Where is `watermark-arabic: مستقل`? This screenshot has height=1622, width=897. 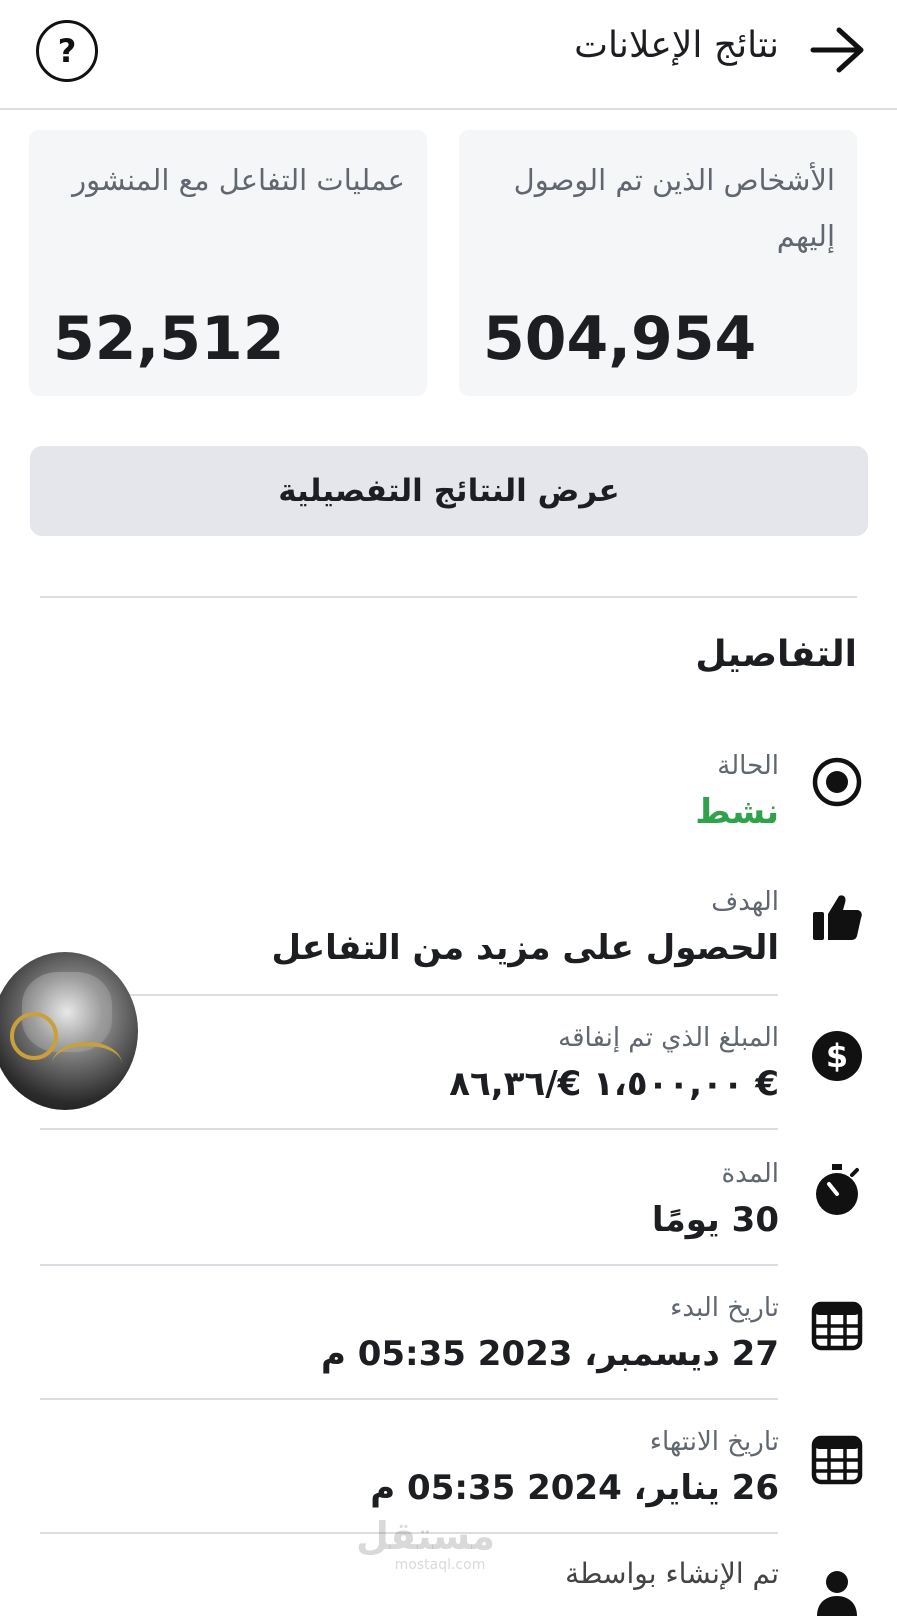 watermark-arabic: مستقل is located at coordinates (425, 1536).